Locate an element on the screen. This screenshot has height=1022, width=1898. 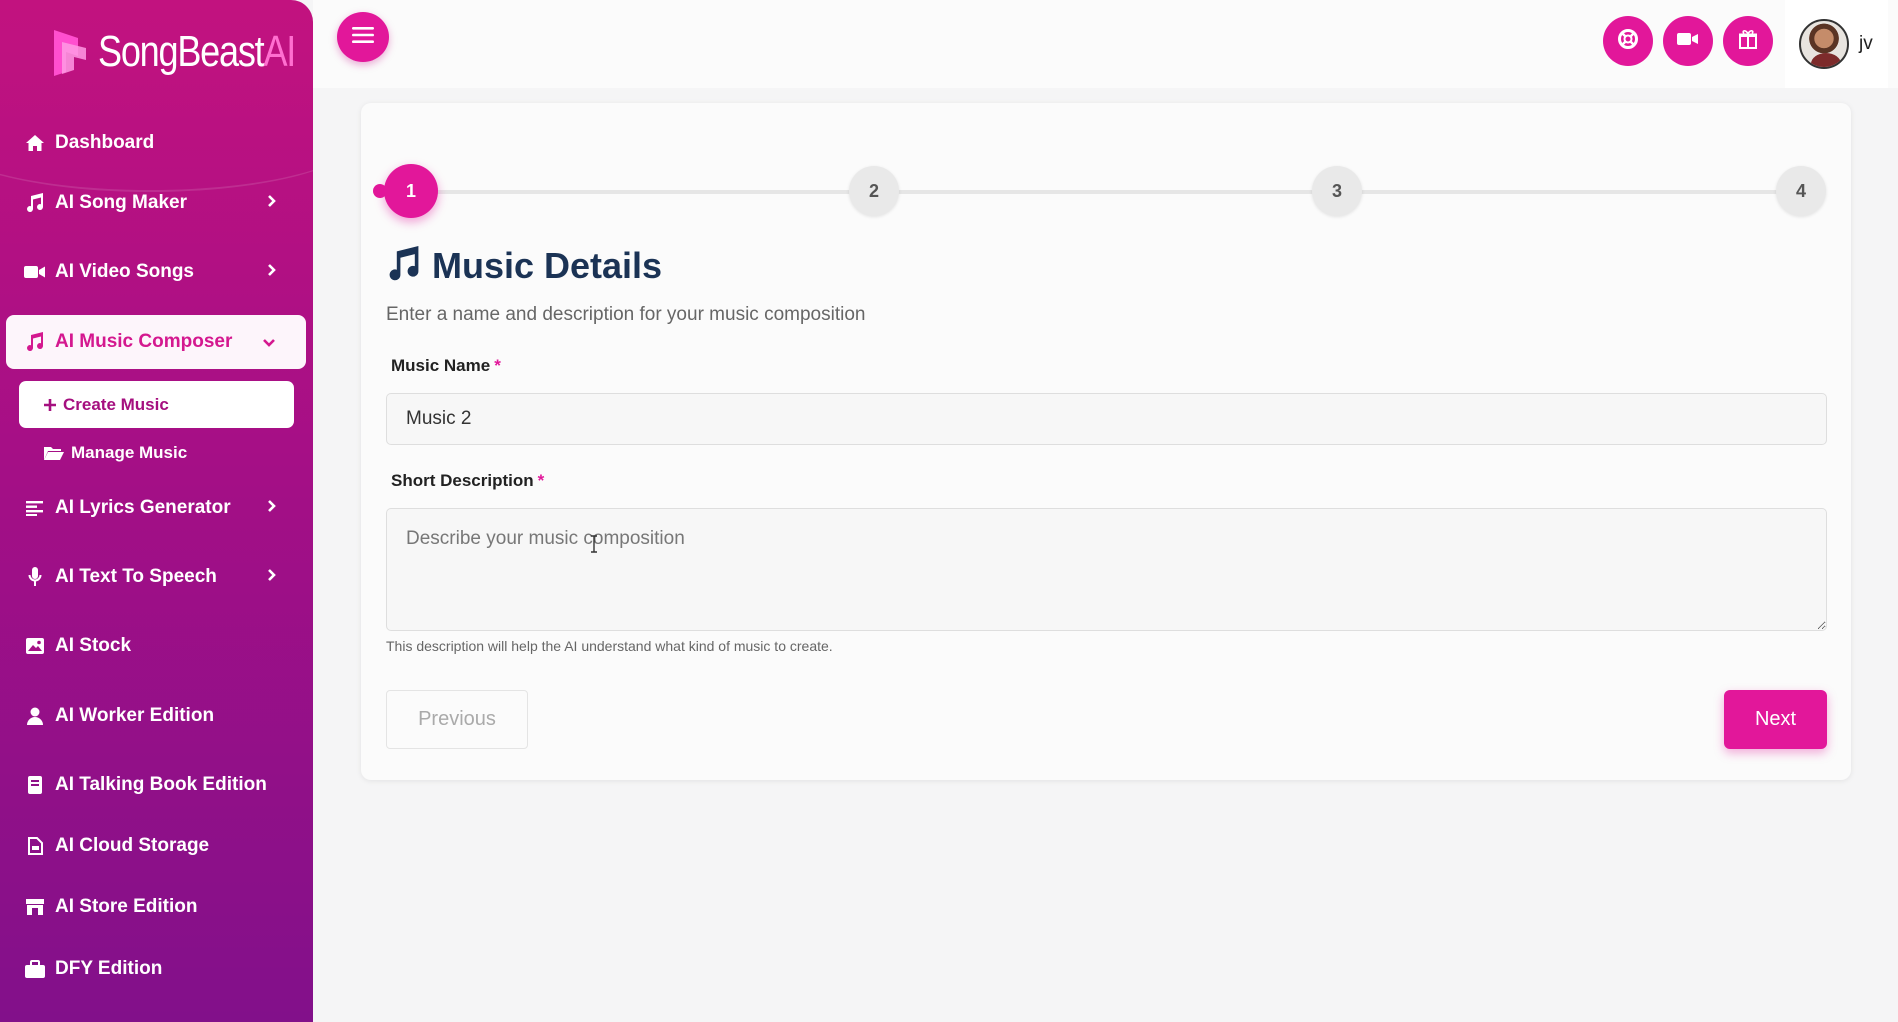
stepper-track is located at coordinates (1090, 192).